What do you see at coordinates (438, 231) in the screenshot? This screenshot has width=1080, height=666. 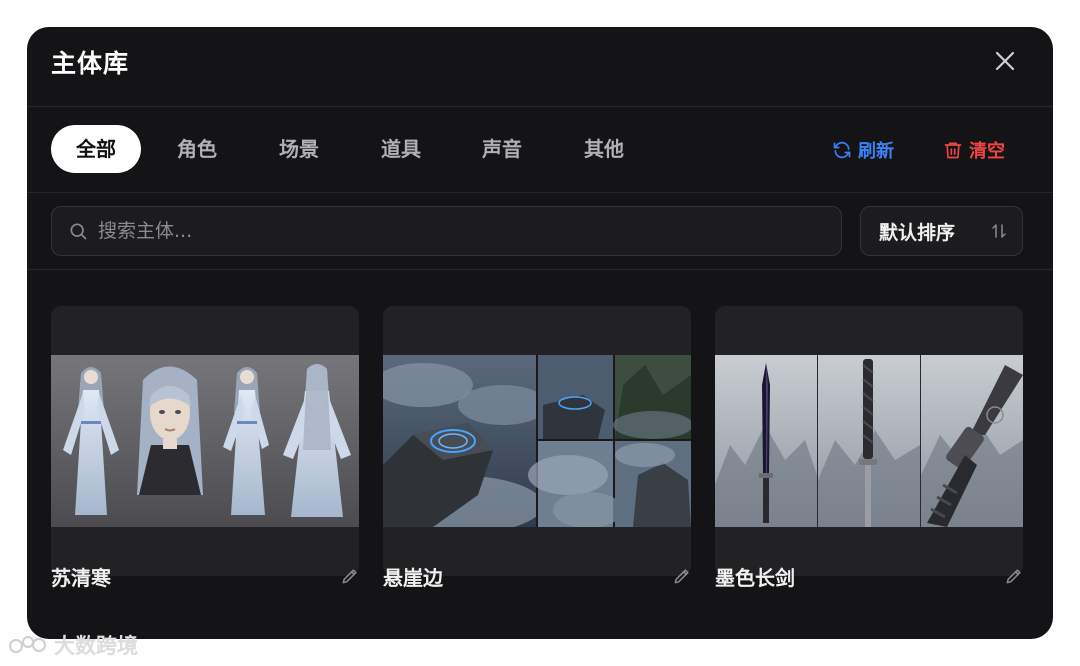 I see `search-input` at bounding box center [438, 231].